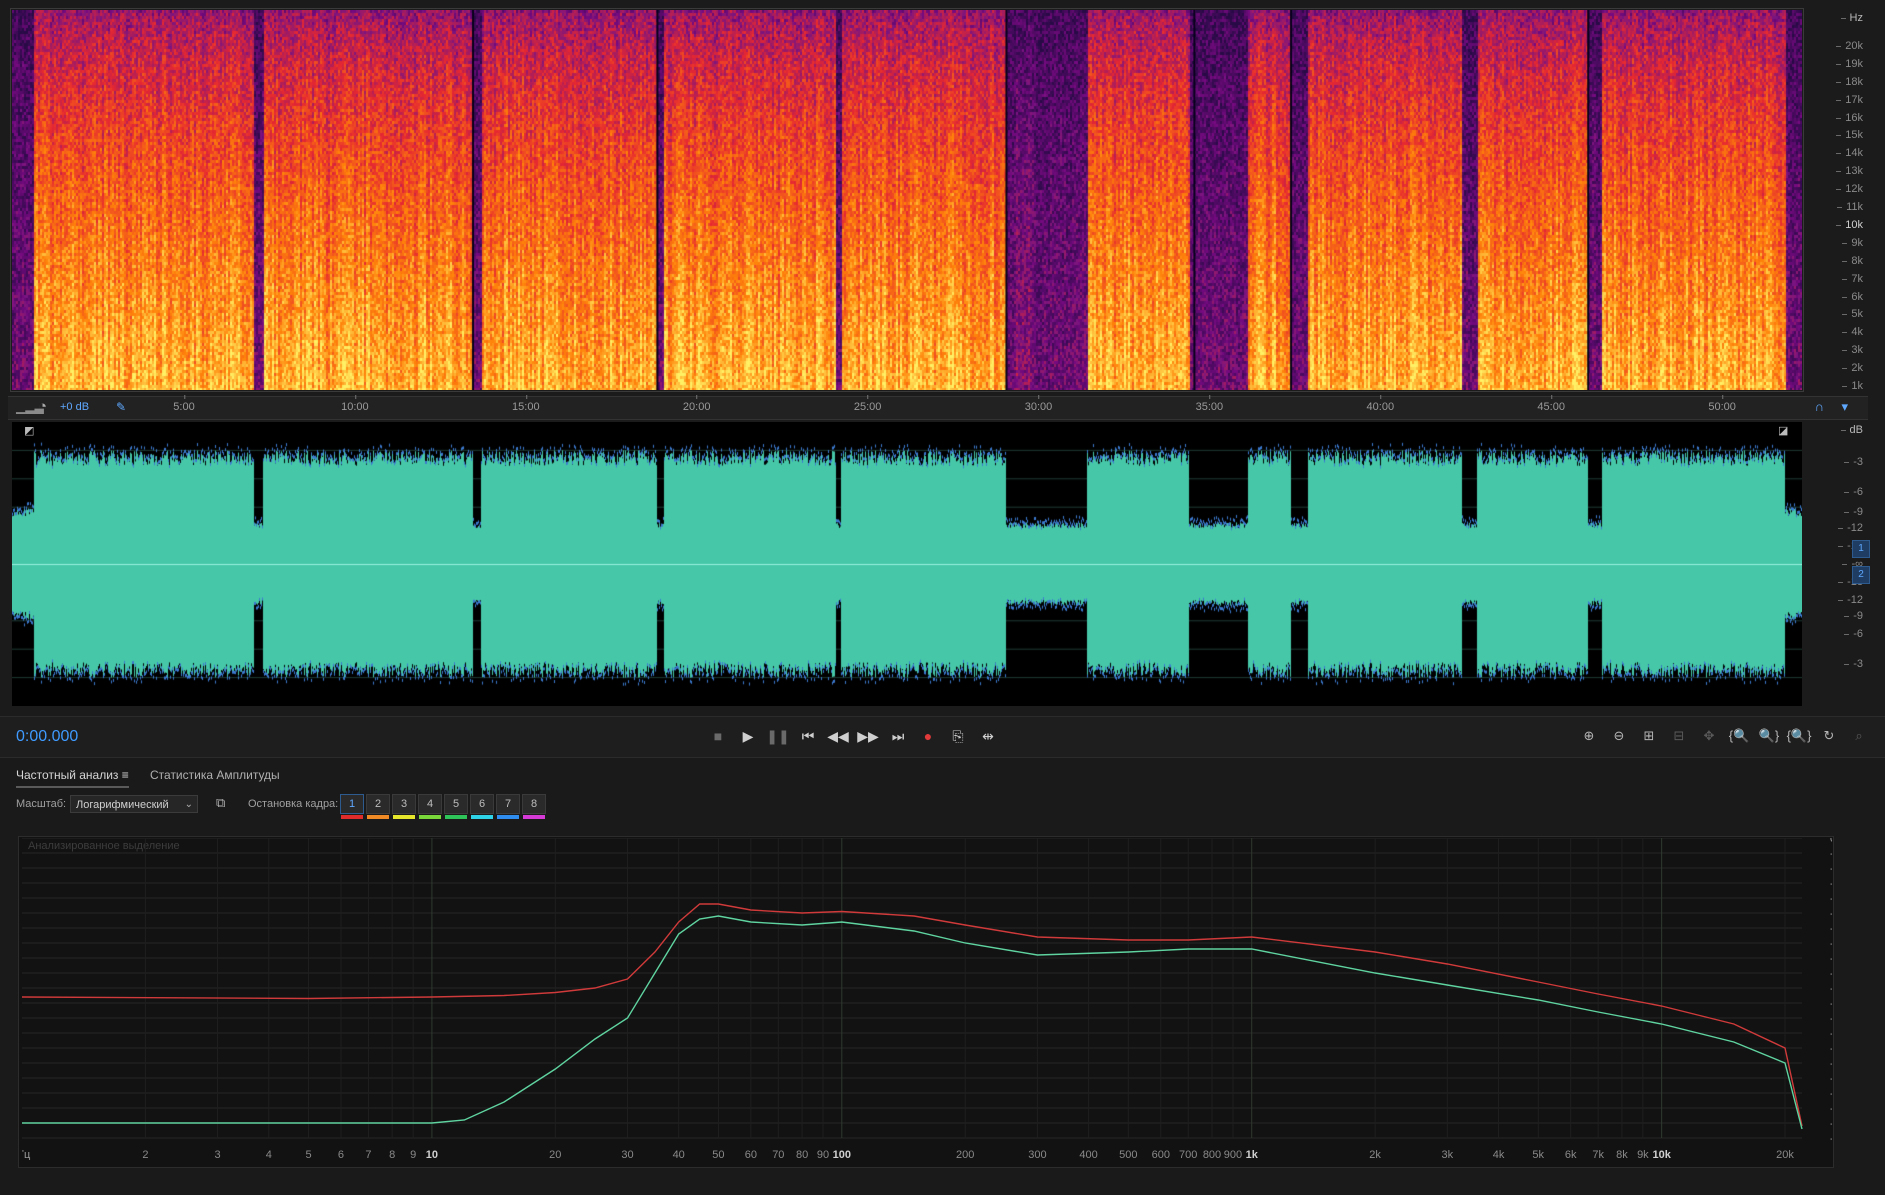 The image size is (1885, 1195). Describe the element at coordinates (1380, 404) in the screenshot. I see `time-tick-label: 40:00` at that location.